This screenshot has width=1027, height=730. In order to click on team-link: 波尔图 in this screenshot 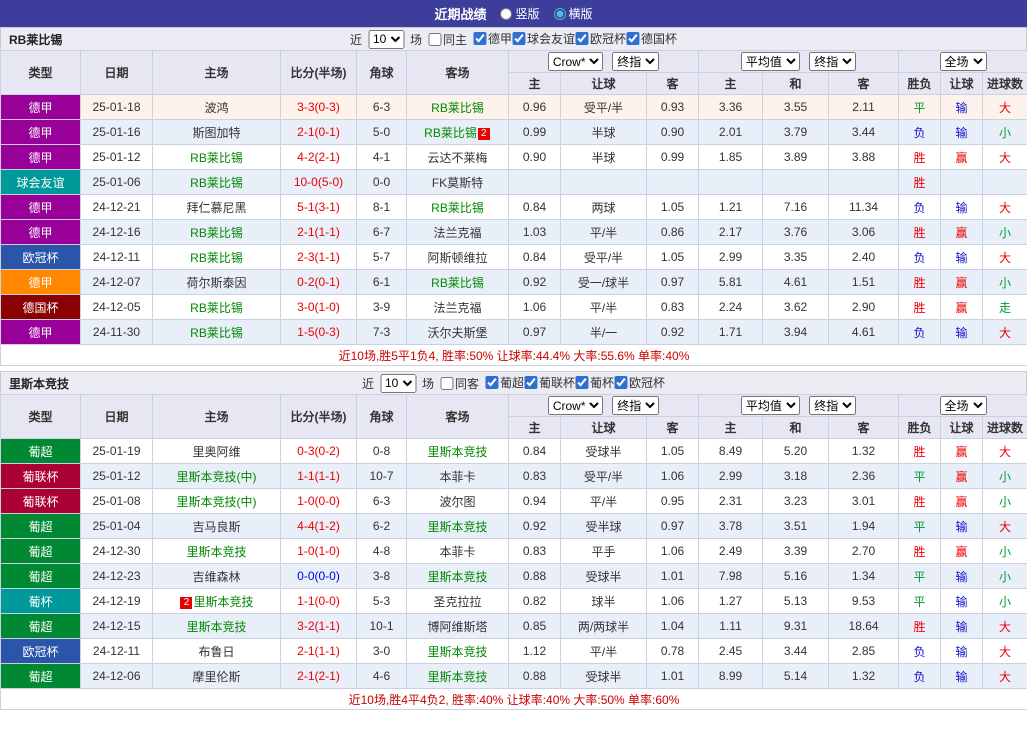, I will do `click(457, 502)`.